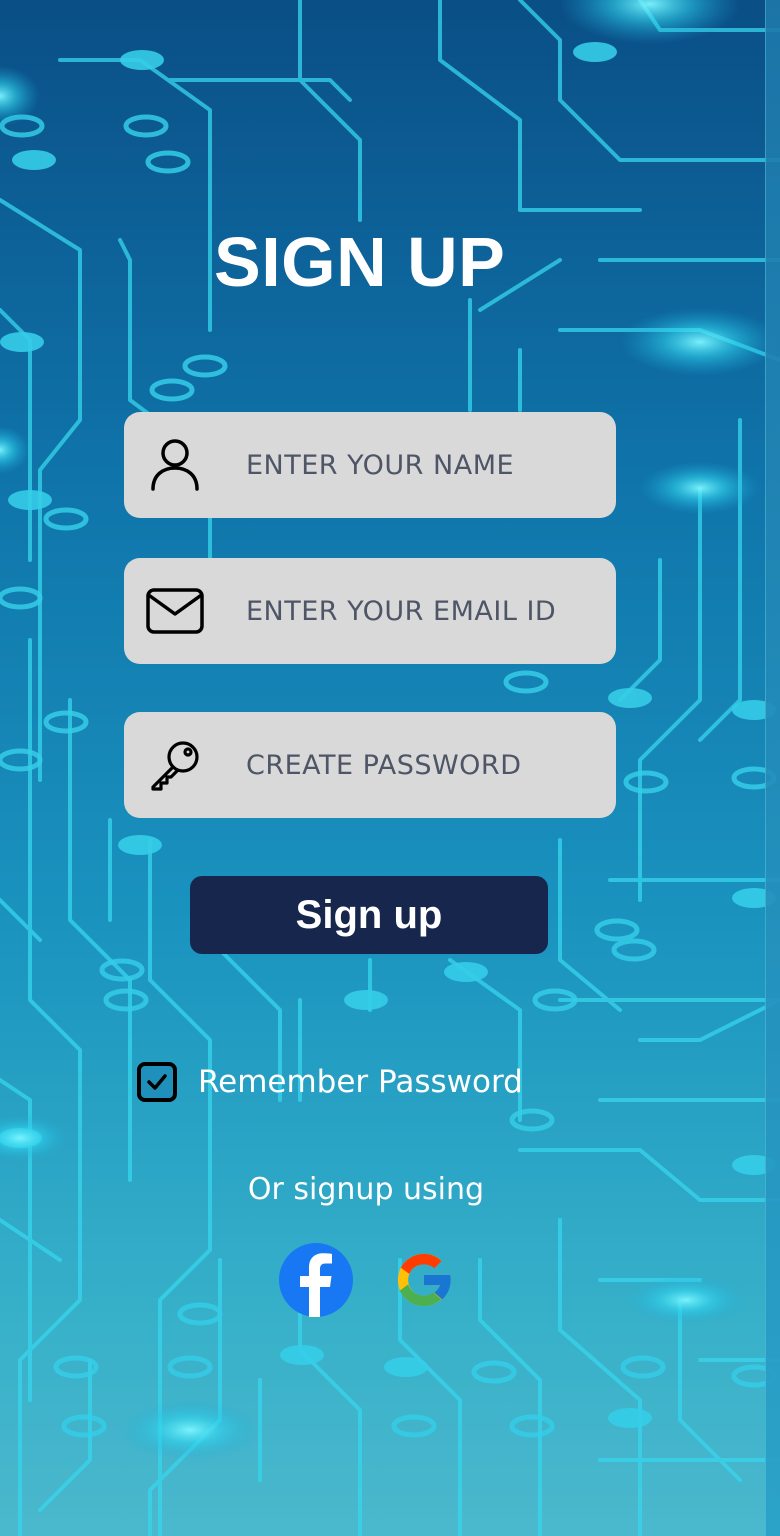  What do you see at coordinates (421, 611) in the screenshot?
I see `email-input` at bounding box center [421, 611].